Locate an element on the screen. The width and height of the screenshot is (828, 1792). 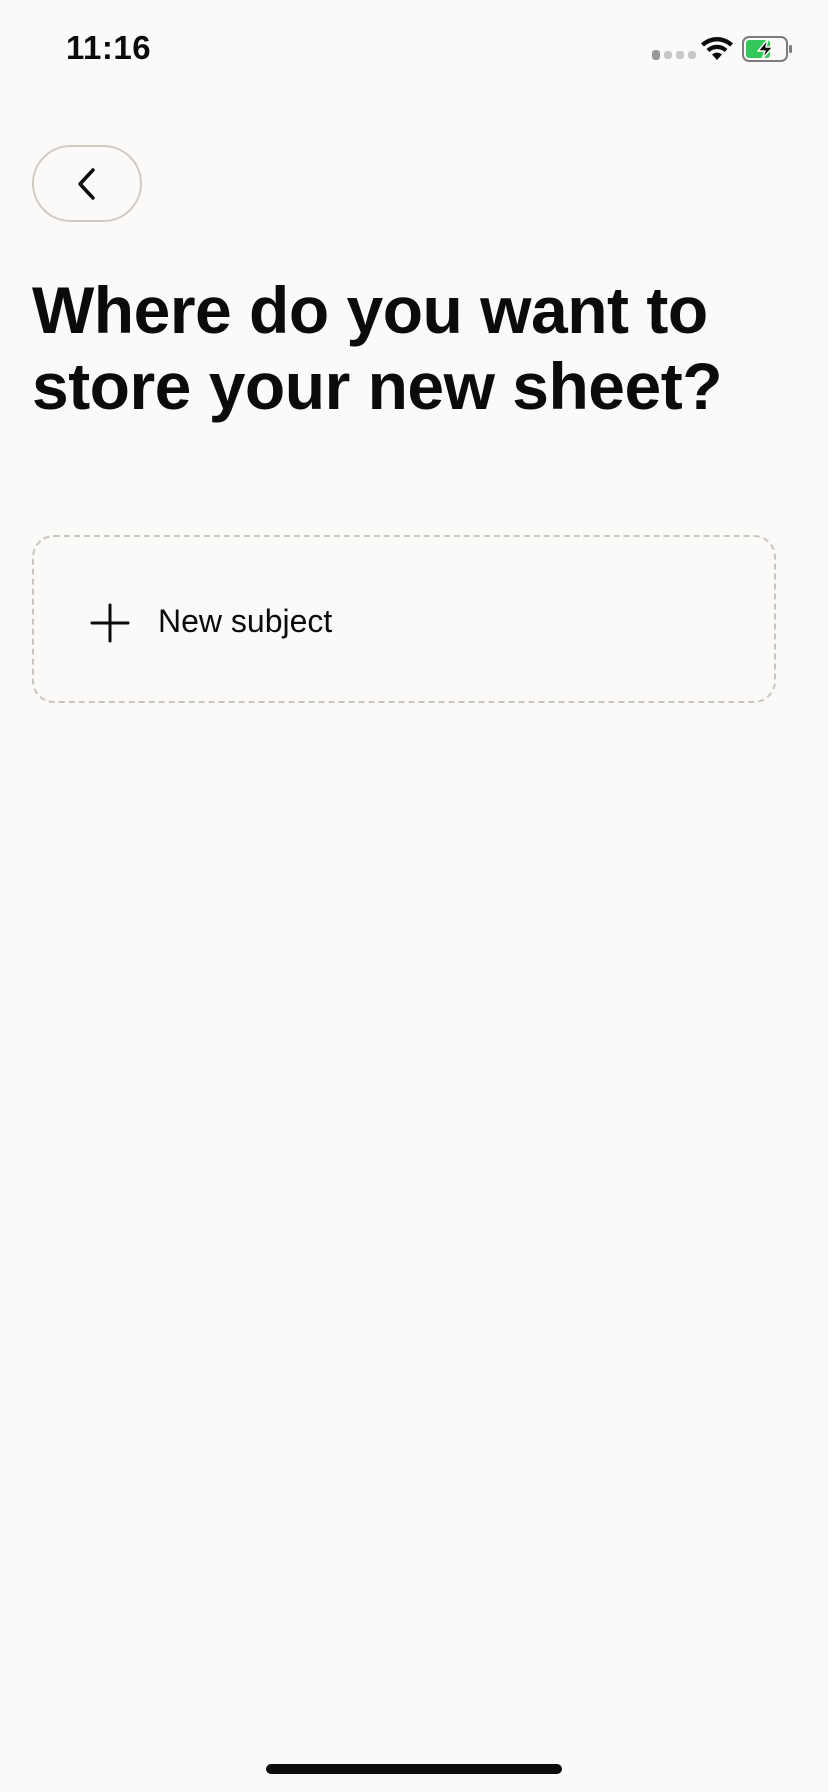
cellular-signal-icon is located at coordinates (674, 55).